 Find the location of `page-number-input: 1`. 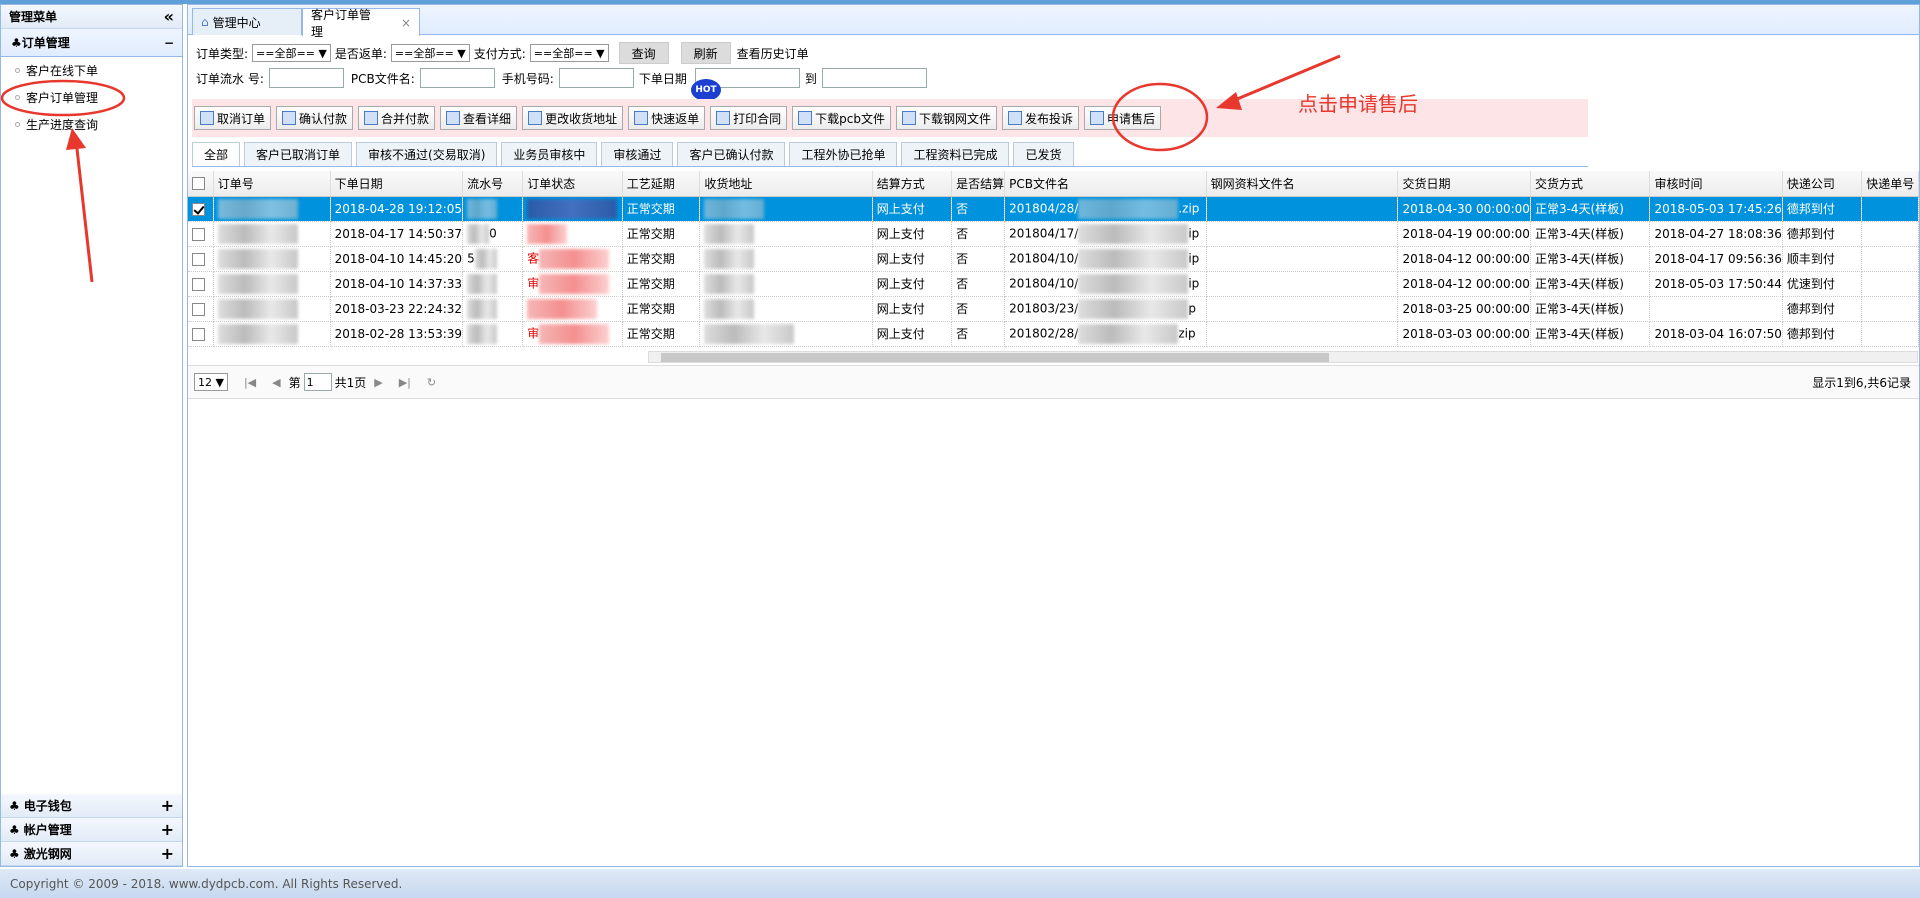

page-number-input: 1 is located at coordinates (317, 382).